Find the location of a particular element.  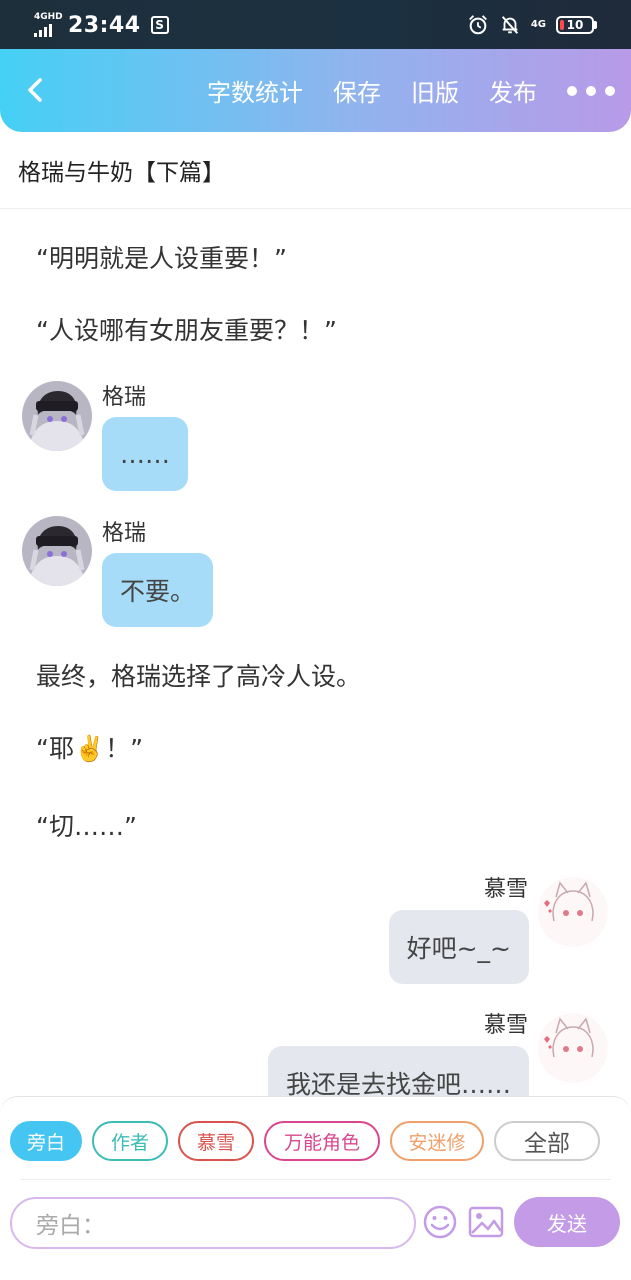

role-selector: 旁白 作者 慕雪 万能角色 安迷修 全部 is located at coordinates (305, 1141).